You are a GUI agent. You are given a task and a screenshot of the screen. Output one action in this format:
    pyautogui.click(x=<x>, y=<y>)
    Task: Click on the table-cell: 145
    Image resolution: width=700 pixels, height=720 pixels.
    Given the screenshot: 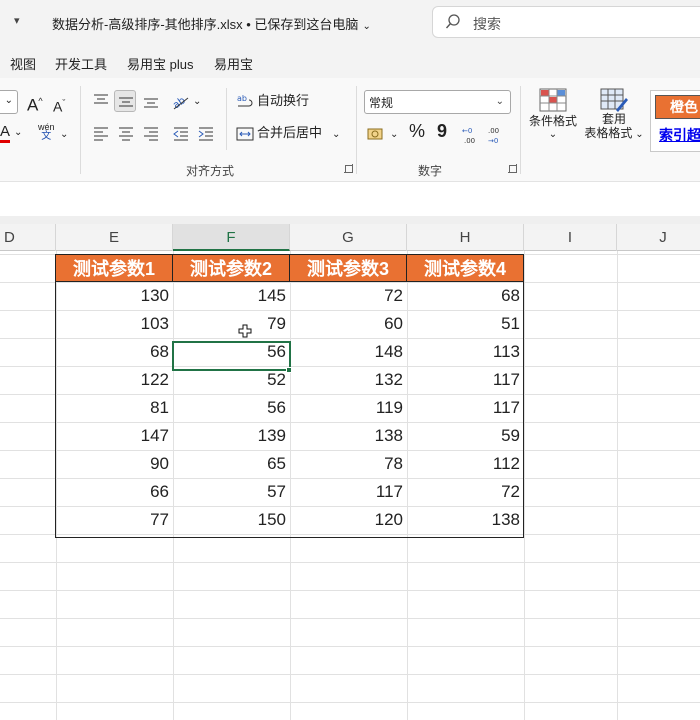 What is the action you would take?
    pyautogui.click(x=231, y=296)
    